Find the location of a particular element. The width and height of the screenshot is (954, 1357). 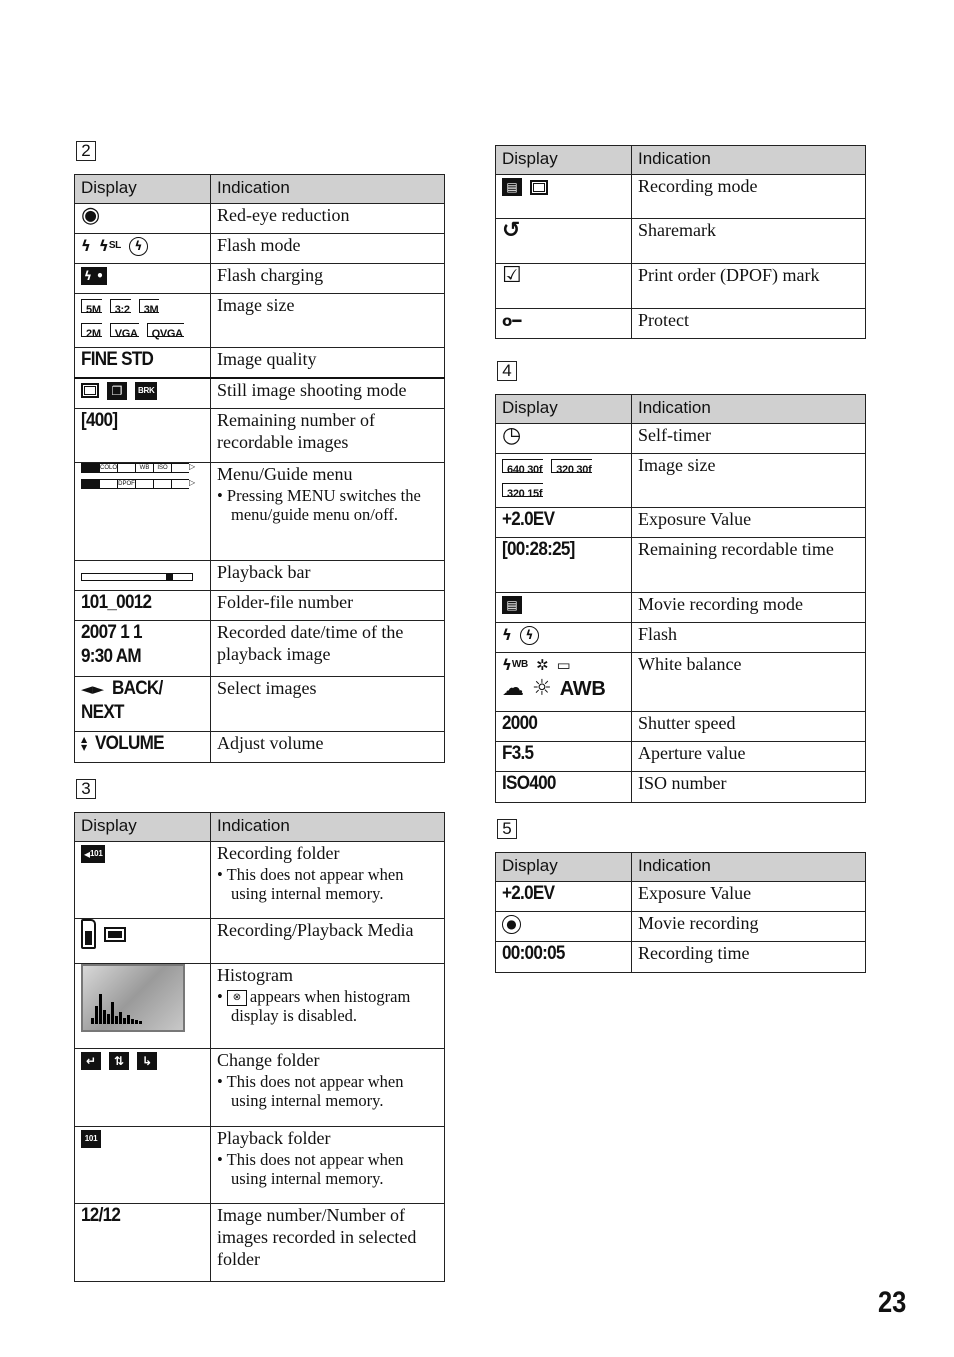

self-timer-icon: ◷ is located at coordinates (512, 435).